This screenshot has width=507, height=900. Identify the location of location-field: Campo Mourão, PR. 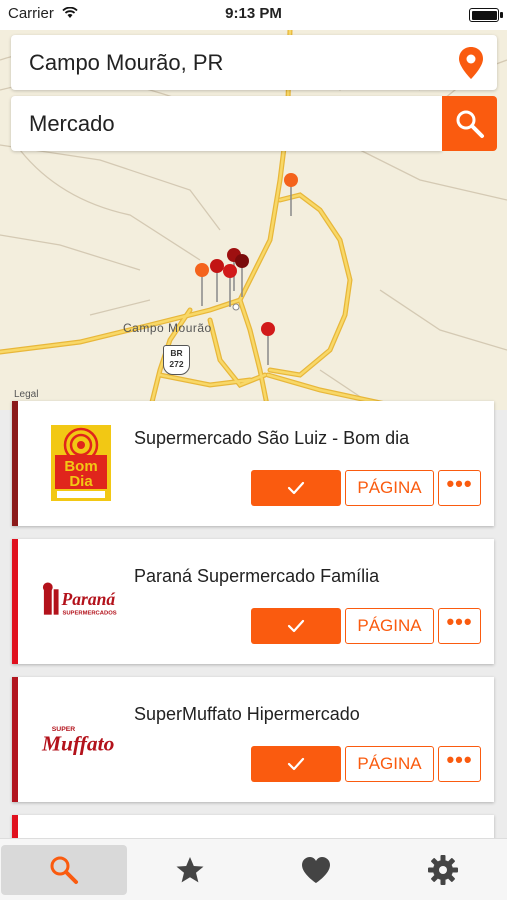
(254, 62).